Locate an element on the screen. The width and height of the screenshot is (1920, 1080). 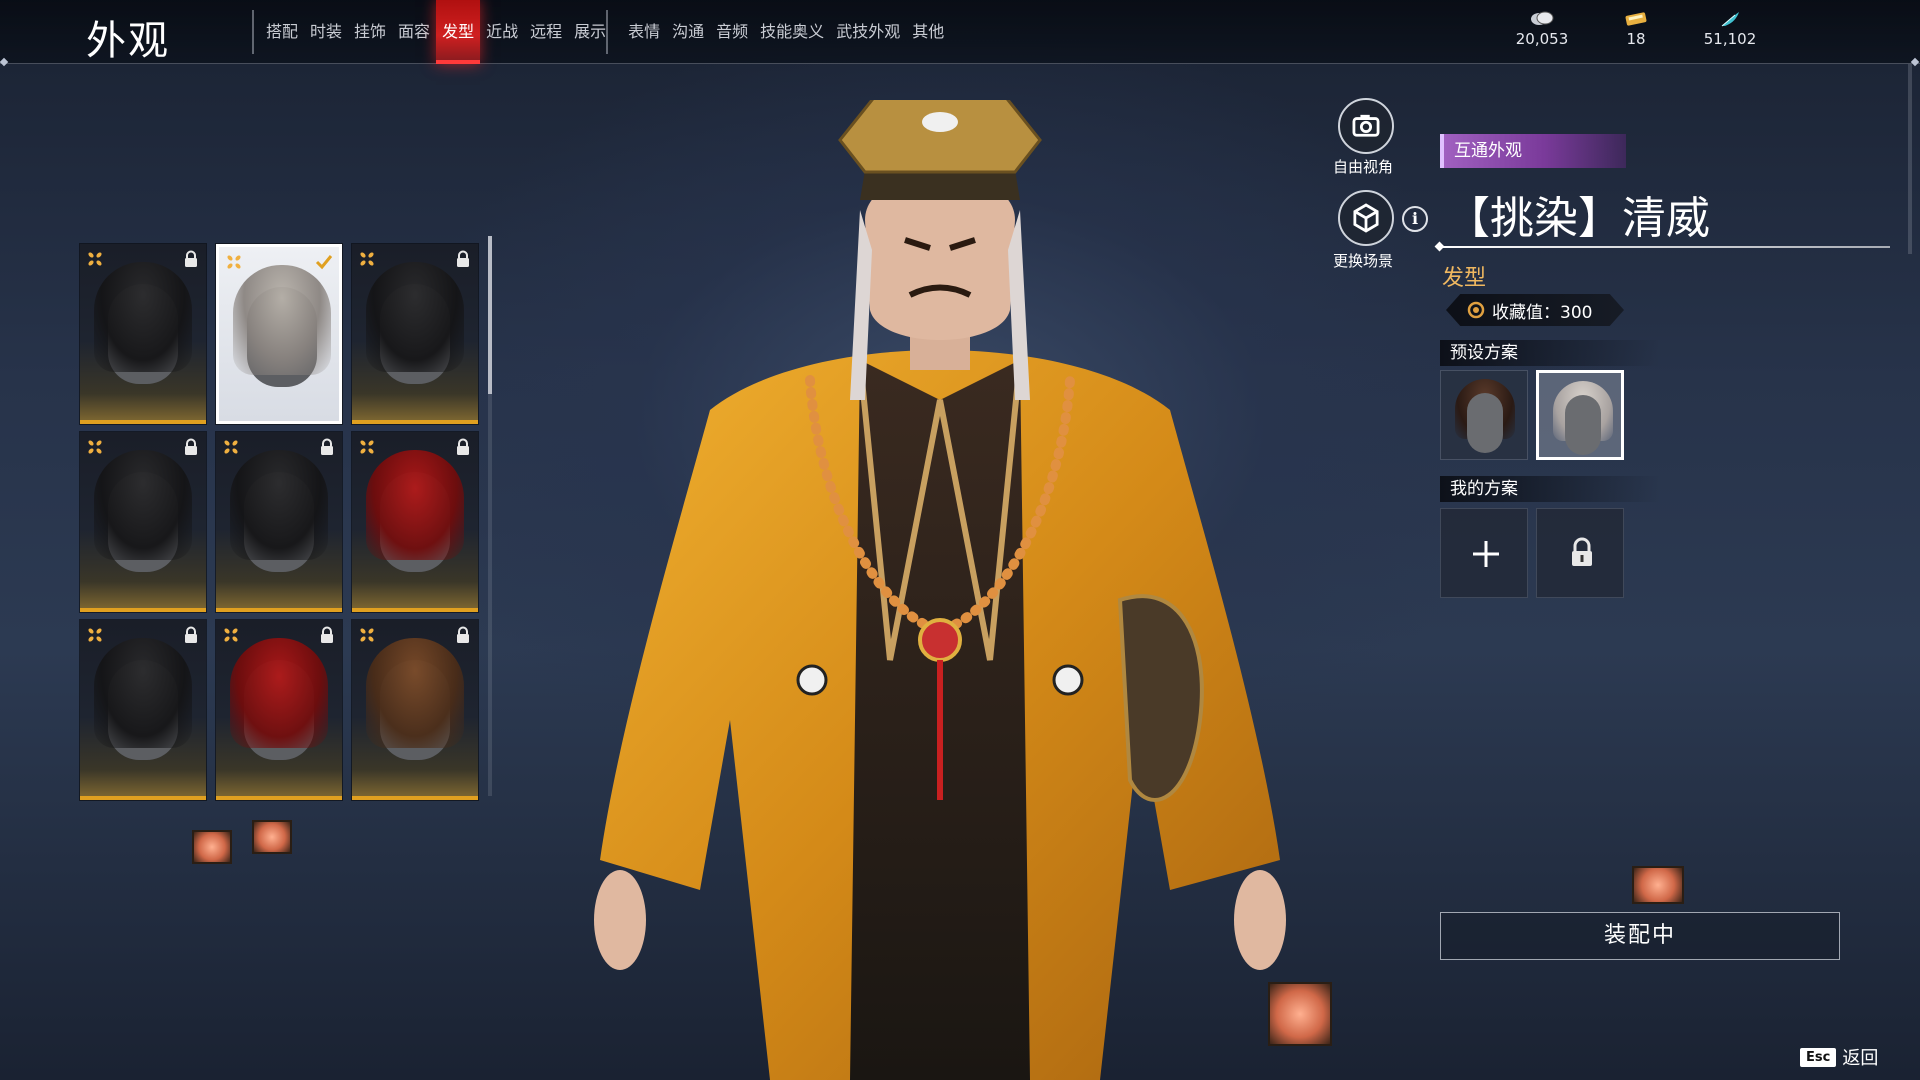
scrollbar-thumb is located at coordinates (490, 315).